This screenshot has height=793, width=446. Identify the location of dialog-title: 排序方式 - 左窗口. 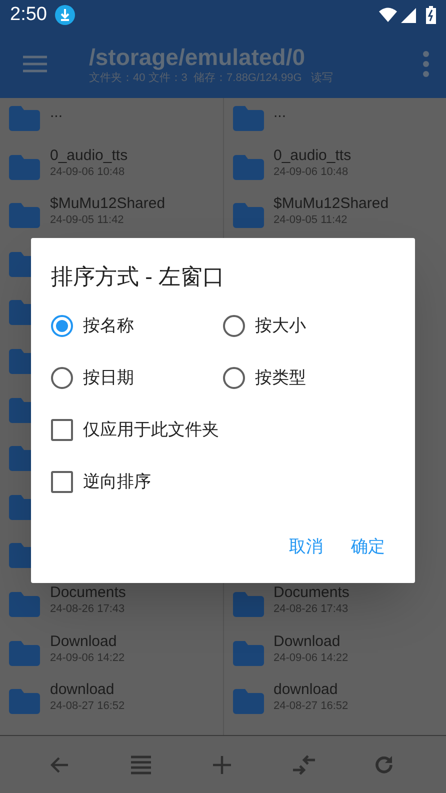
(138, 277).